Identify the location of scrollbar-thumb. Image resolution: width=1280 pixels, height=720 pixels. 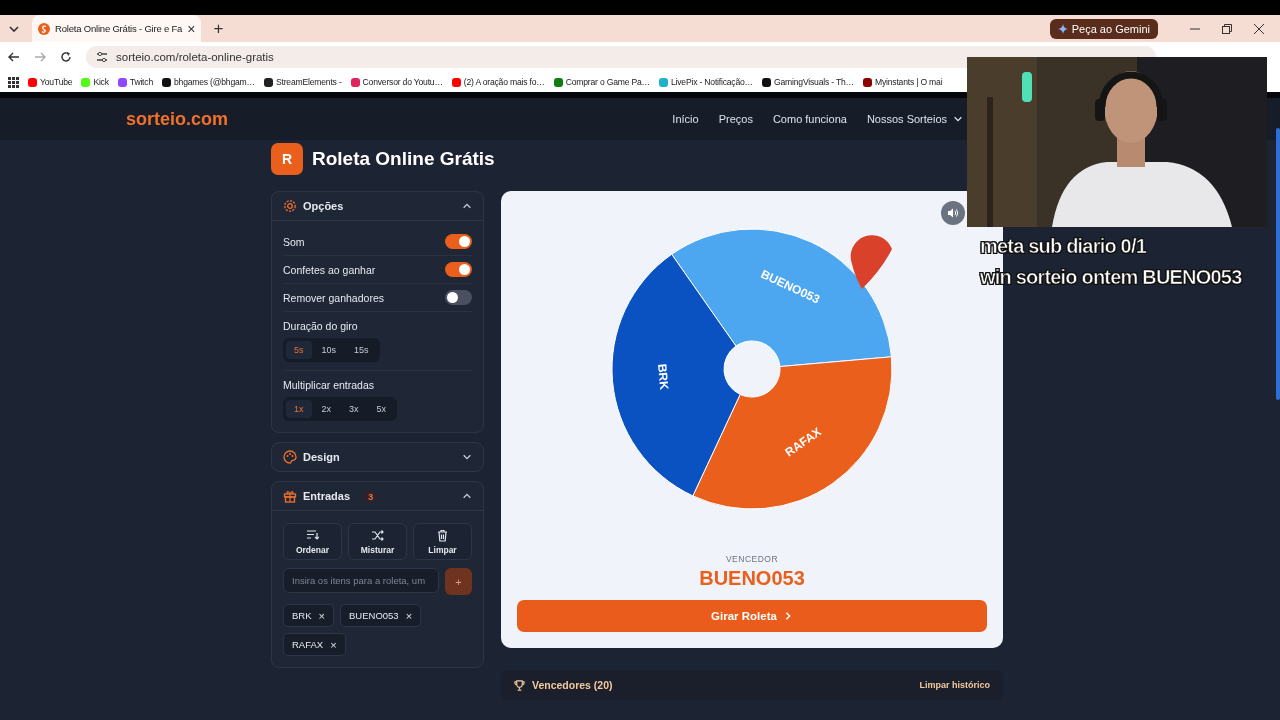
(1278, 264).